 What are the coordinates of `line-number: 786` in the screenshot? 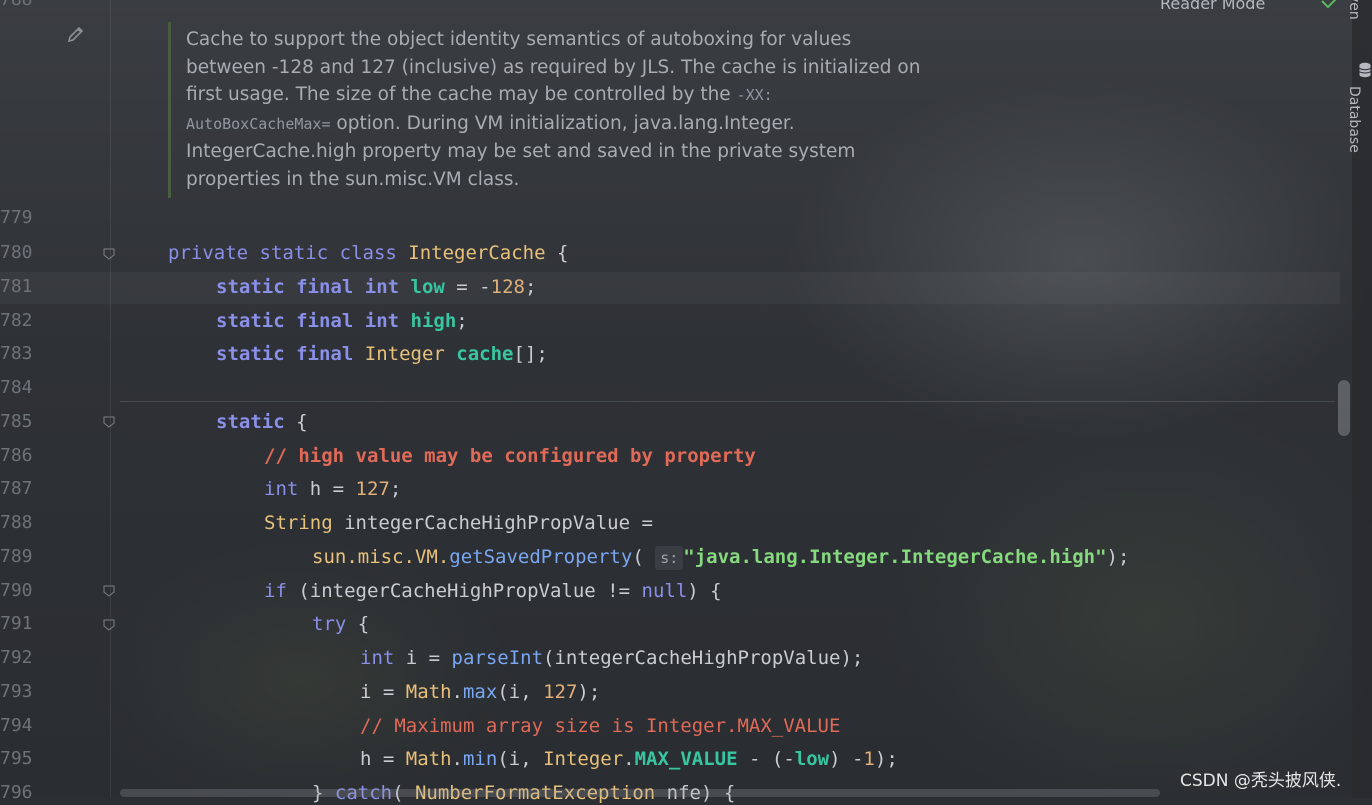 It's located at (16, 455).